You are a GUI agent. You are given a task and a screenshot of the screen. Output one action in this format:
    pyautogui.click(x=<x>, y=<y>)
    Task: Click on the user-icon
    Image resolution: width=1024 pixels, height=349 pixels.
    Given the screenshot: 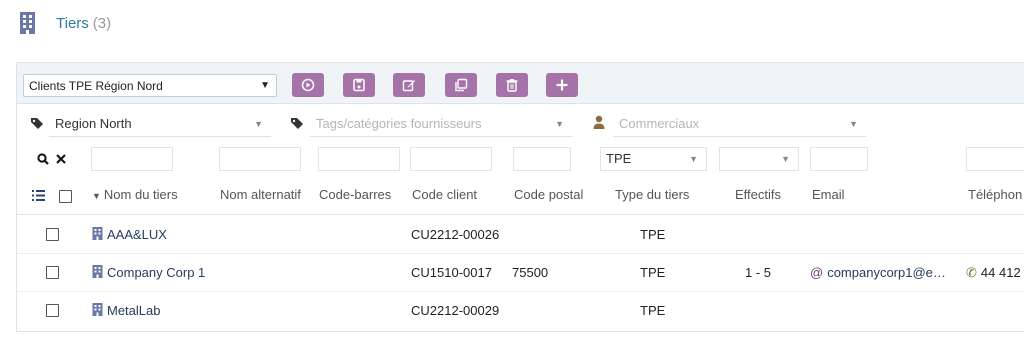 What is the action you would take?
    pyautogui.click(x=599, y=122)
    